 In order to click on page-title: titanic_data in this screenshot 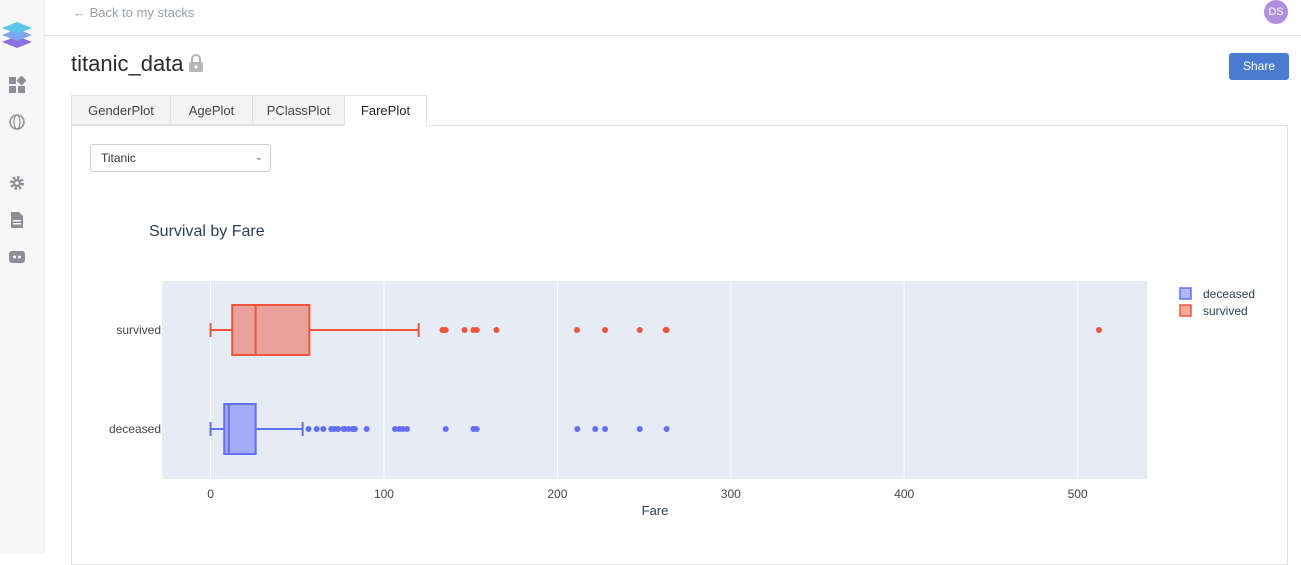, I will do `click(127, 63)`.